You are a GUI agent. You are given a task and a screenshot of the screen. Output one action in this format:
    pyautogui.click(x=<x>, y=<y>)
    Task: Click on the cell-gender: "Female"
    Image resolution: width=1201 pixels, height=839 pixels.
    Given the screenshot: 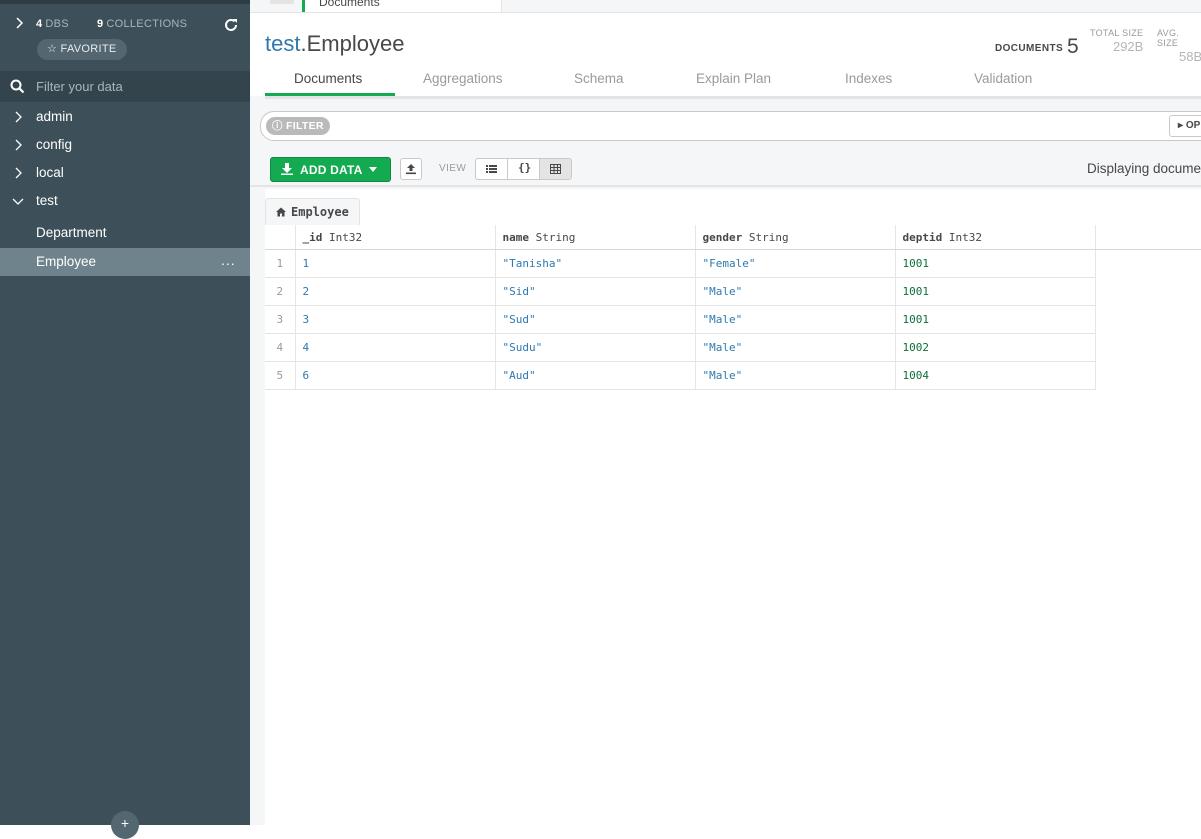 What is the action you would take?
    pyautogui.click(x=795, y=263)
    